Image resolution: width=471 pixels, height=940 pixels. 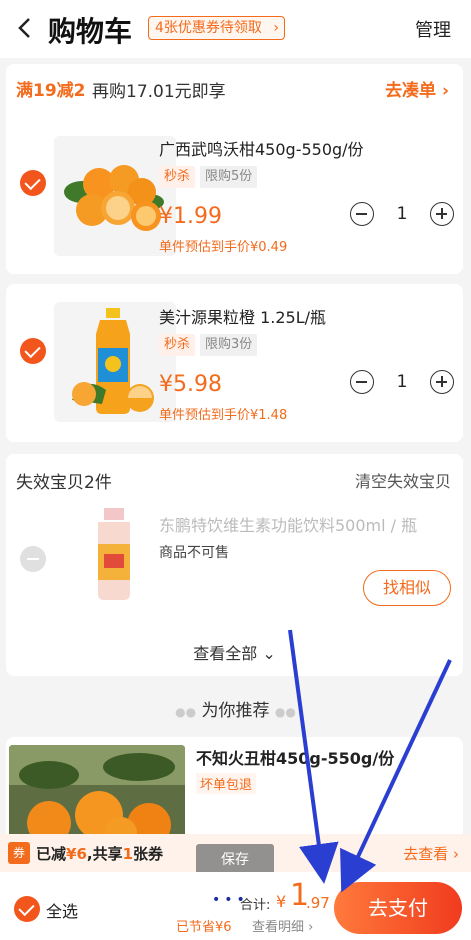 I want to click on find-similar-button: 找相似, so click(x=407, y=588).